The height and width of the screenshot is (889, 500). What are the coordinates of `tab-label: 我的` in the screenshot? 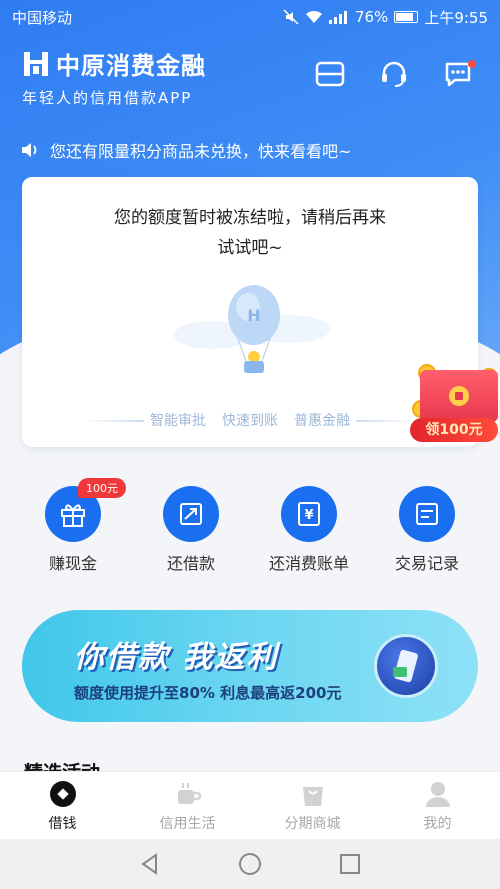 It's located at (437, 823).